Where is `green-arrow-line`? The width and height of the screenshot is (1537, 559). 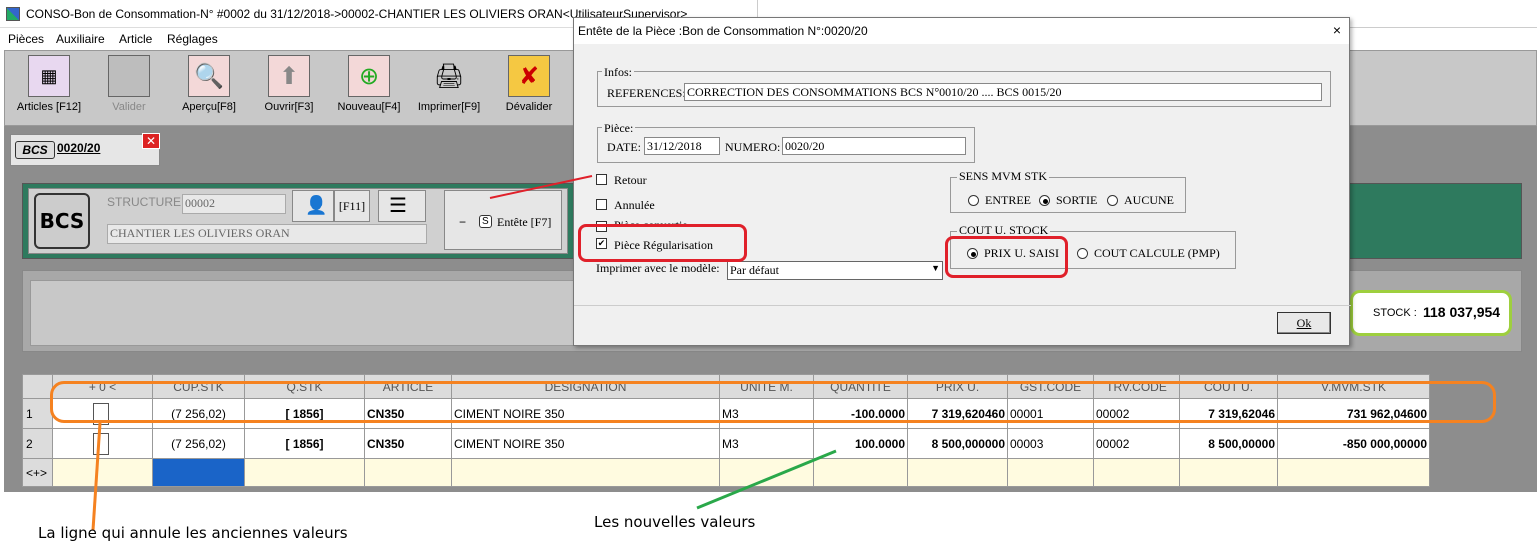
green-arrow-line is located at coordinates (766, 479).